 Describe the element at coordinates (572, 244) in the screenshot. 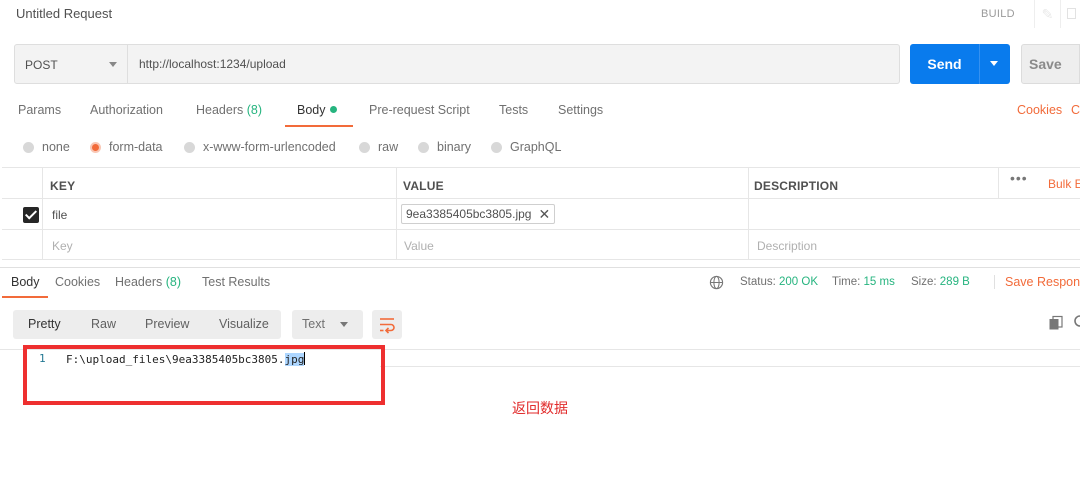

I see `value-input: Value` at that location.